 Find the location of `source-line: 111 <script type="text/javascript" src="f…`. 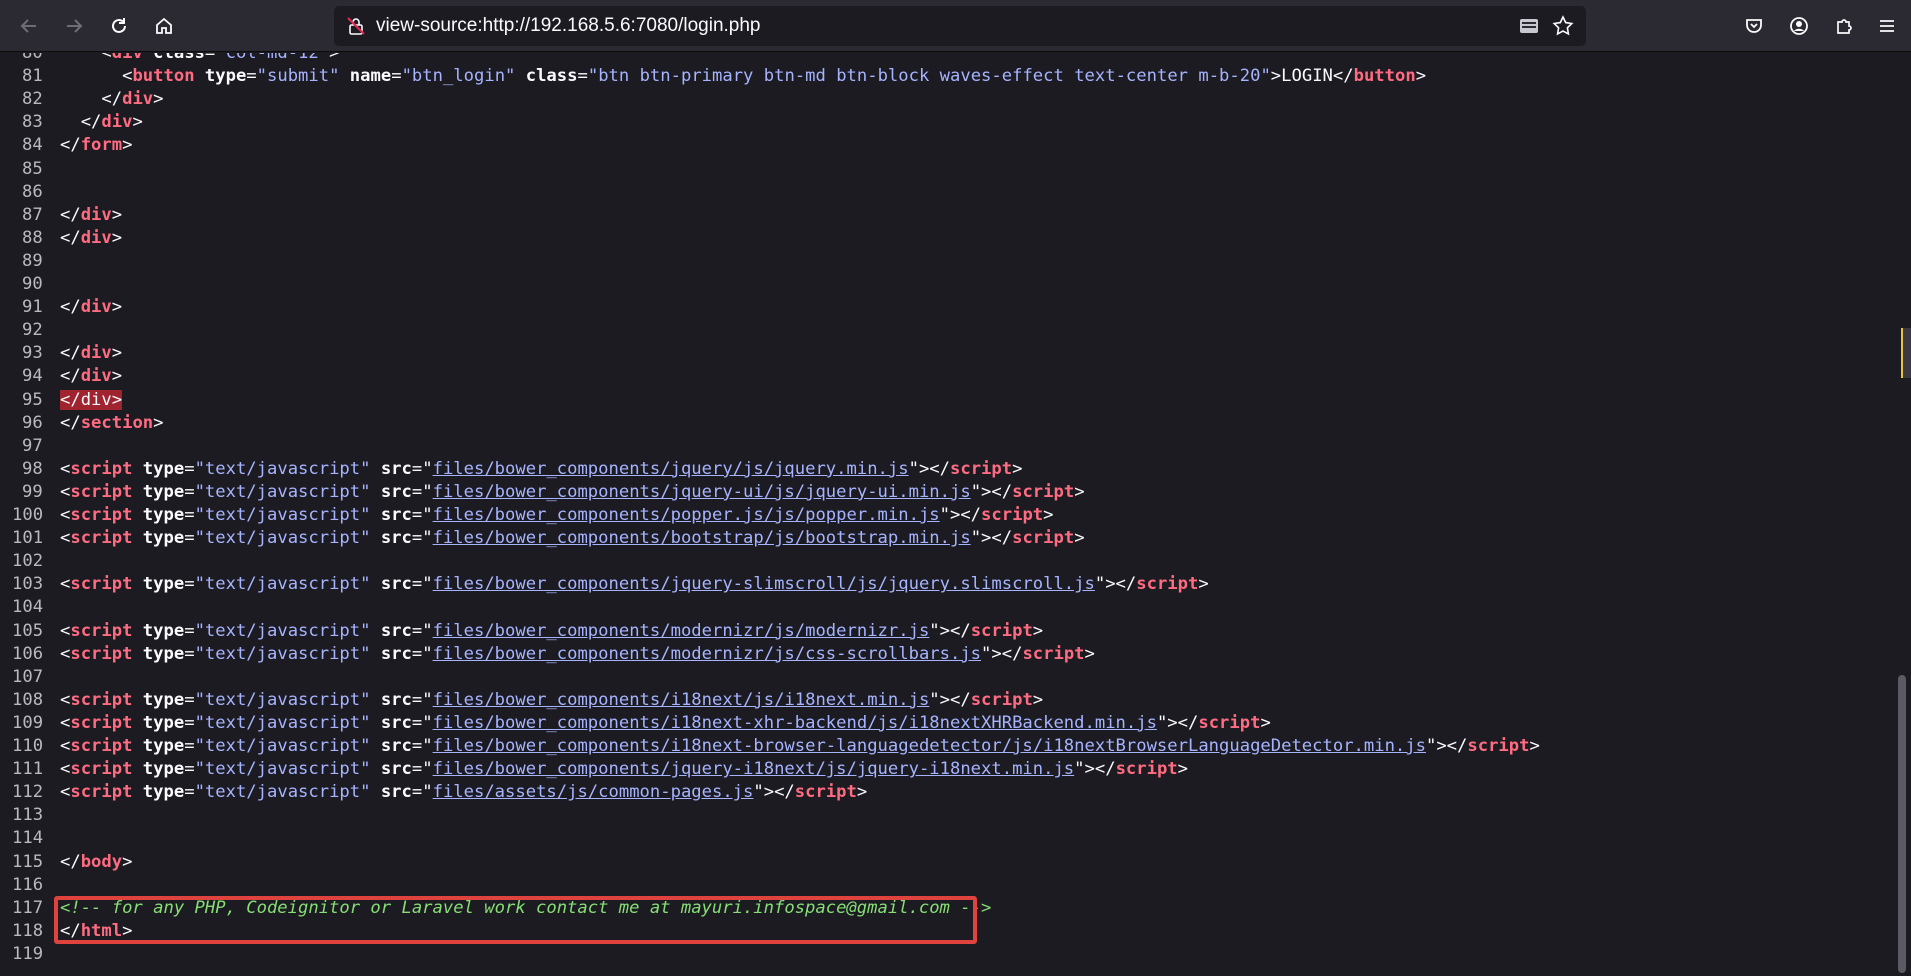

source-line: 111 <script type="text/javascript" src="f… is located at coordinates (594, 769).